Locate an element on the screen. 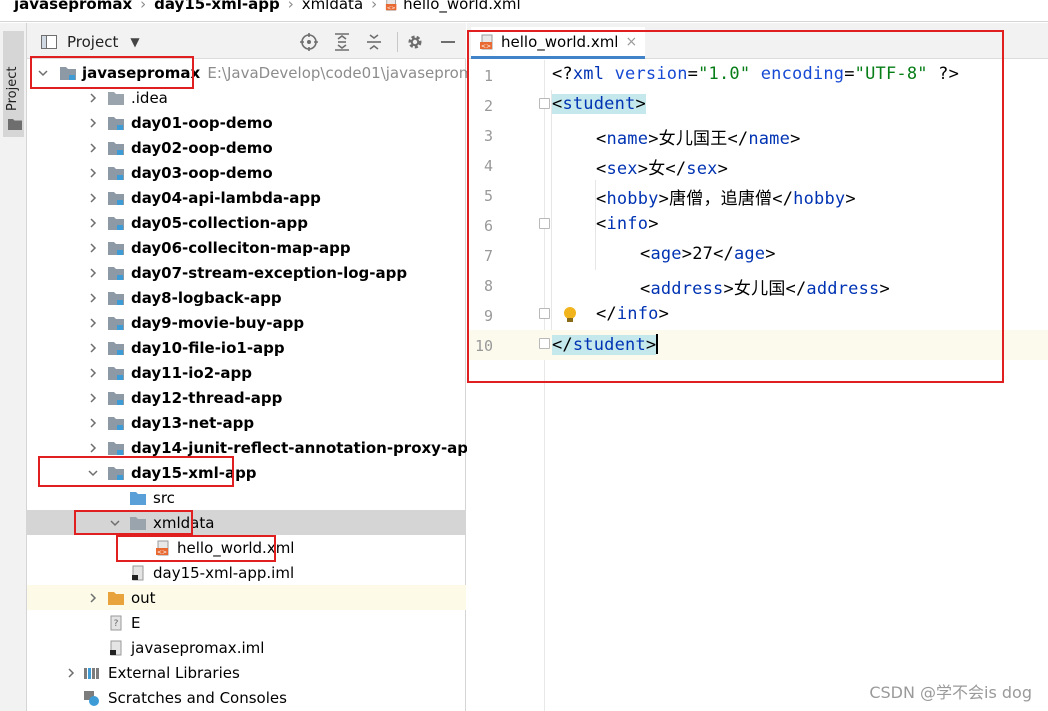  expand-all-icon is located at coordinates (342, 42).